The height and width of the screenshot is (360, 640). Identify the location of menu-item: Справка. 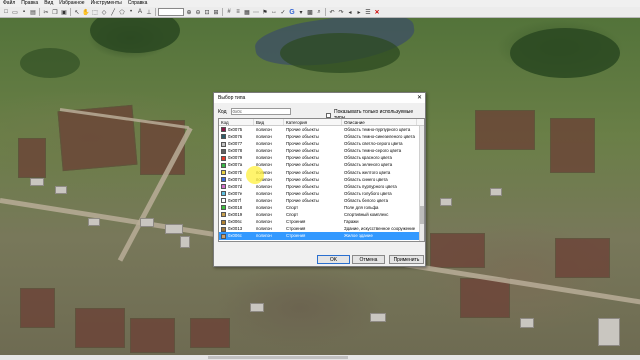
(138, 3).